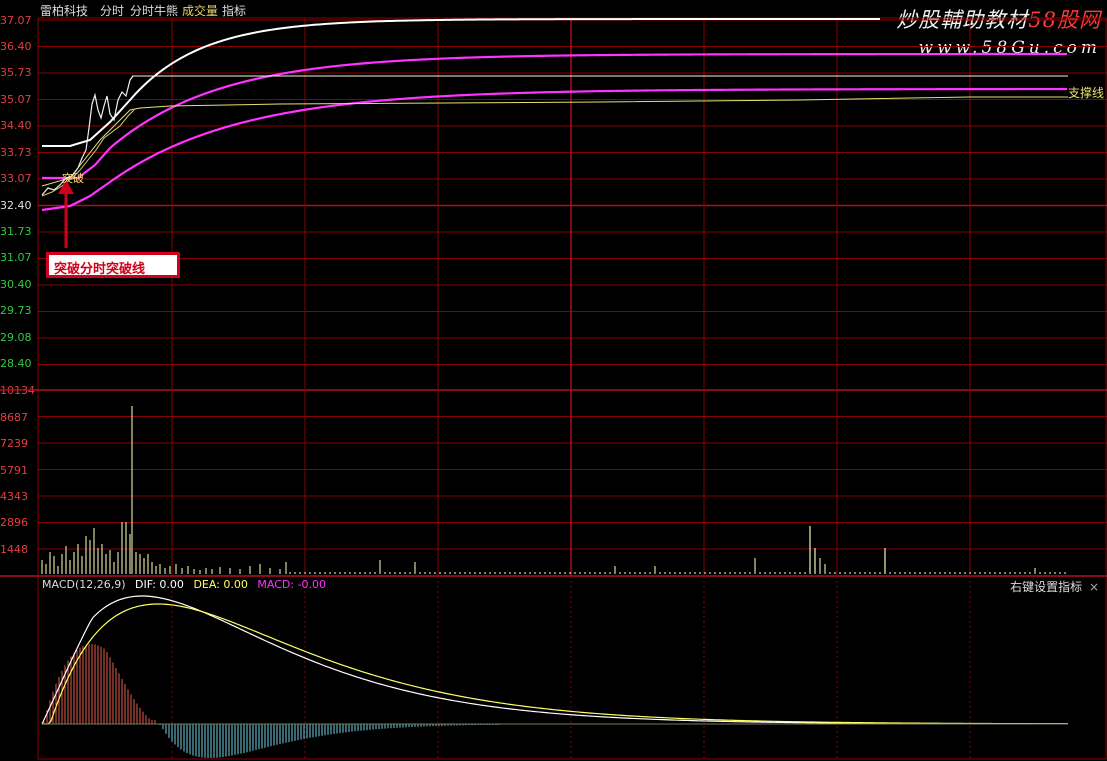 This screenshot has height=761, width=1107. What do you see at coordinates (461, 82) in the screenshot?
I see `upper-white-line` at bounding box center [461, 82].